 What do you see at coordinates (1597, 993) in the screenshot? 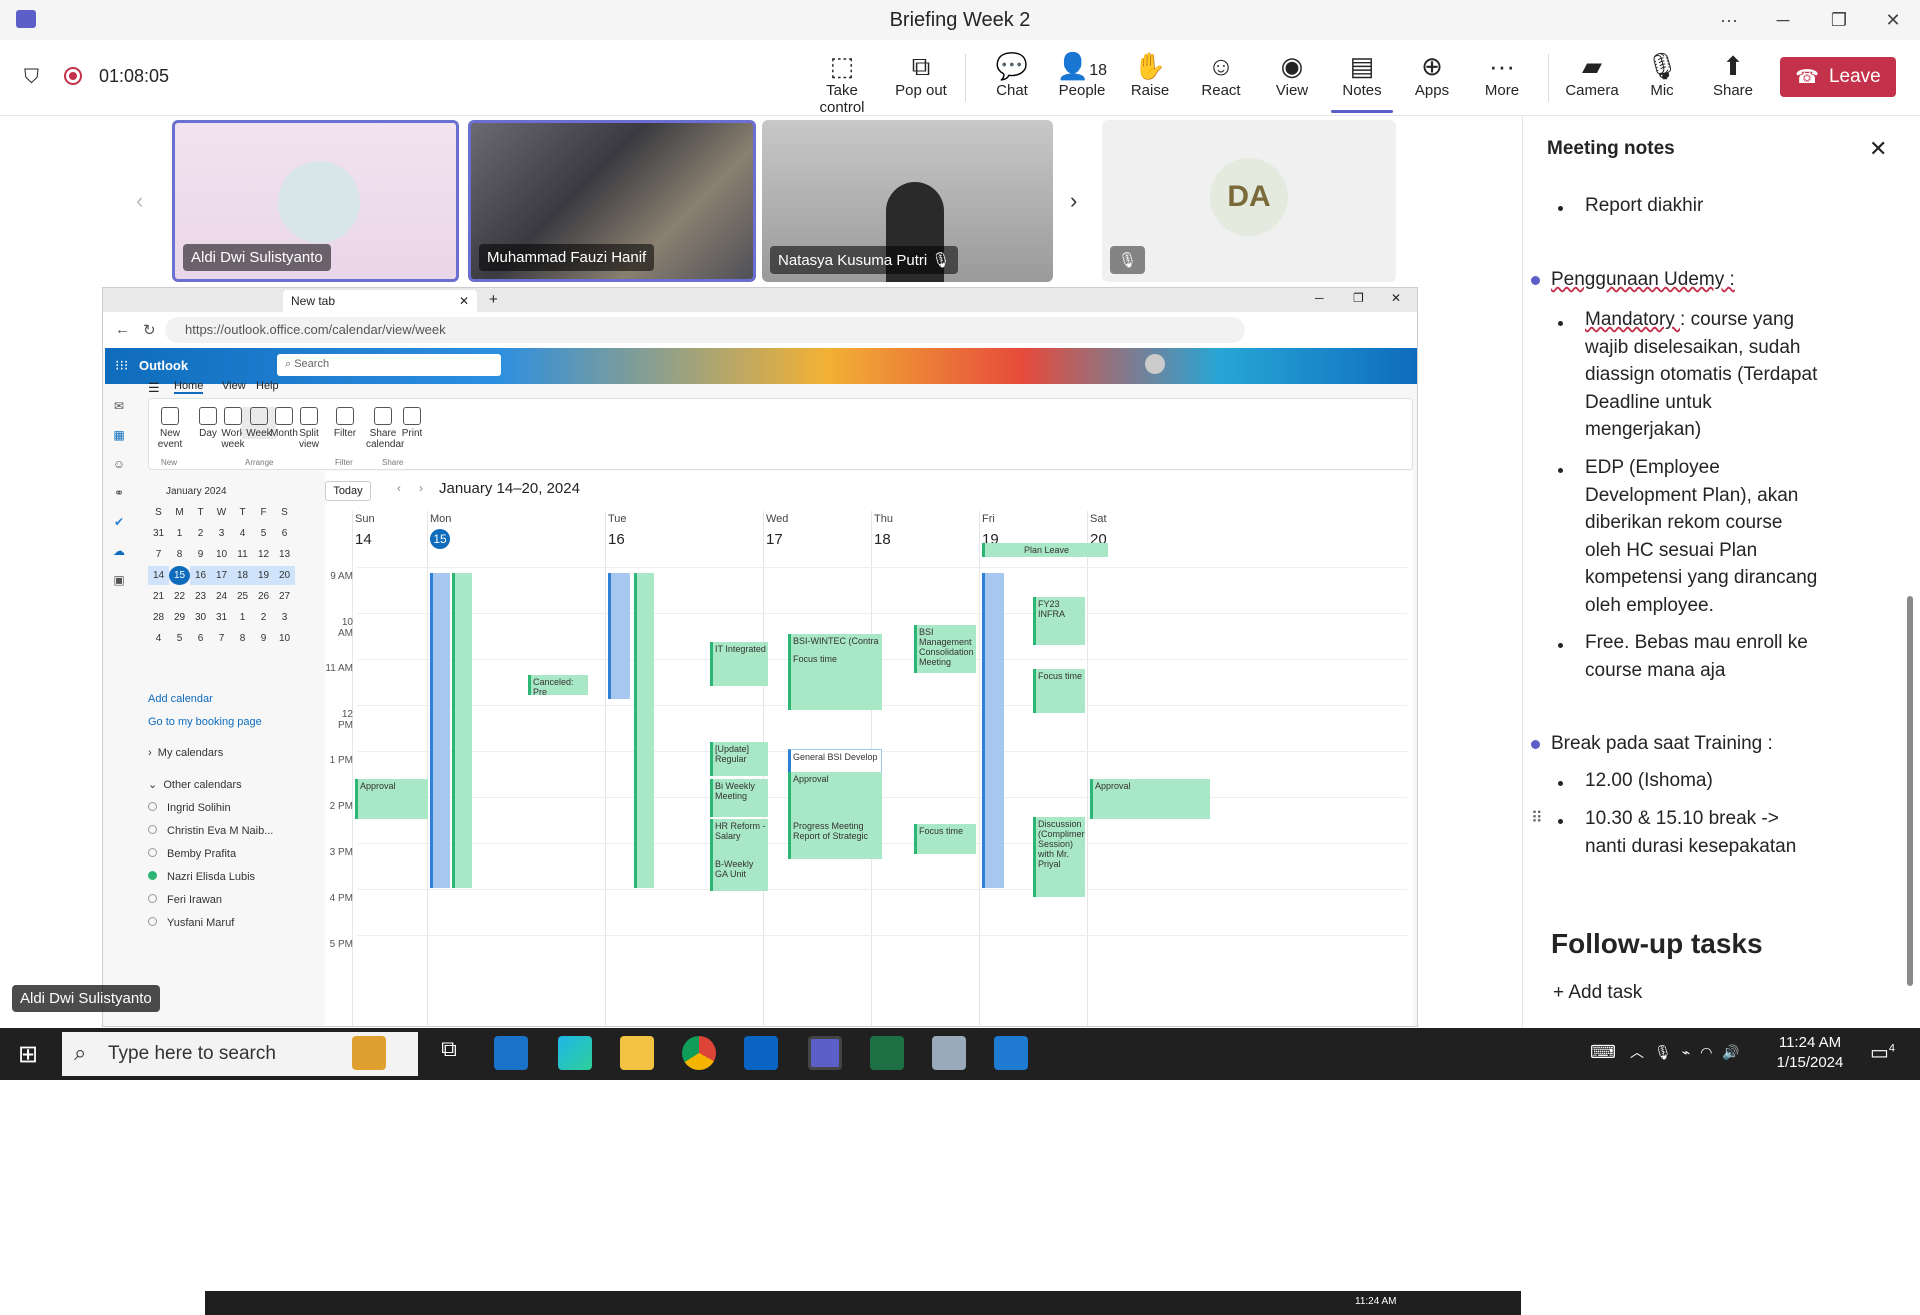
I see `add-task-button: + Add task` at bounding box center [1597, 993].